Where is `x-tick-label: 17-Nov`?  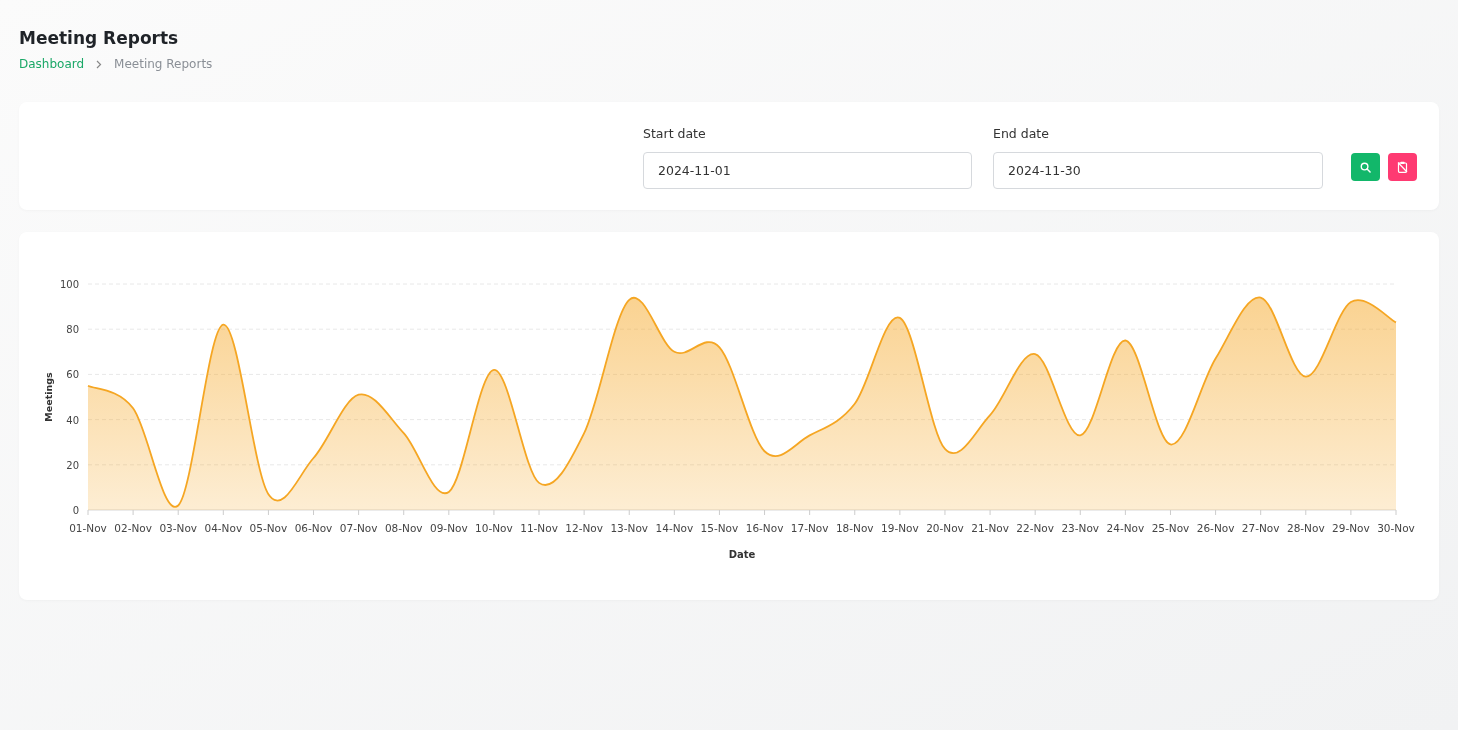 x-tick-label: 17-Nov is located at coordinates (809, 528).